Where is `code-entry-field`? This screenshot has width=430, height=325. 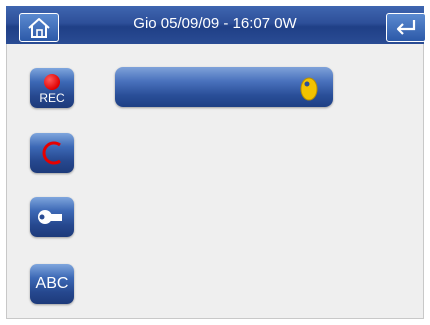
code-entry-field is located at coordinates (224, 87).